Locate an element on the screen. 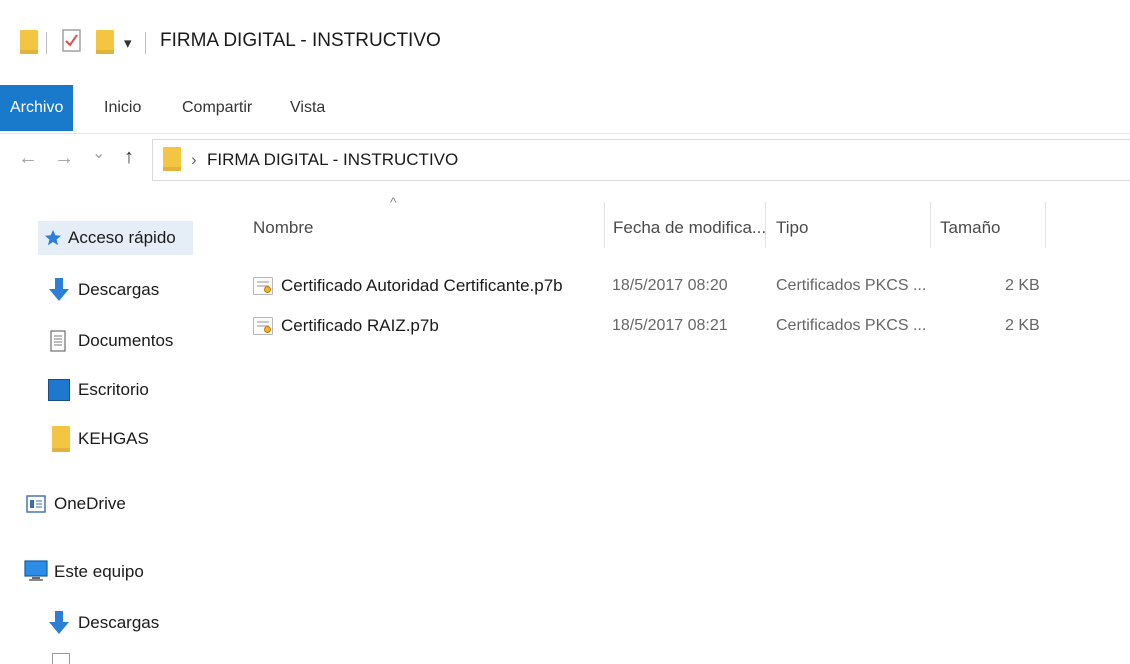 This screenshot has width=1130, height=664. sidebar-item-label: Documentos is located at coordinates (126, 340).